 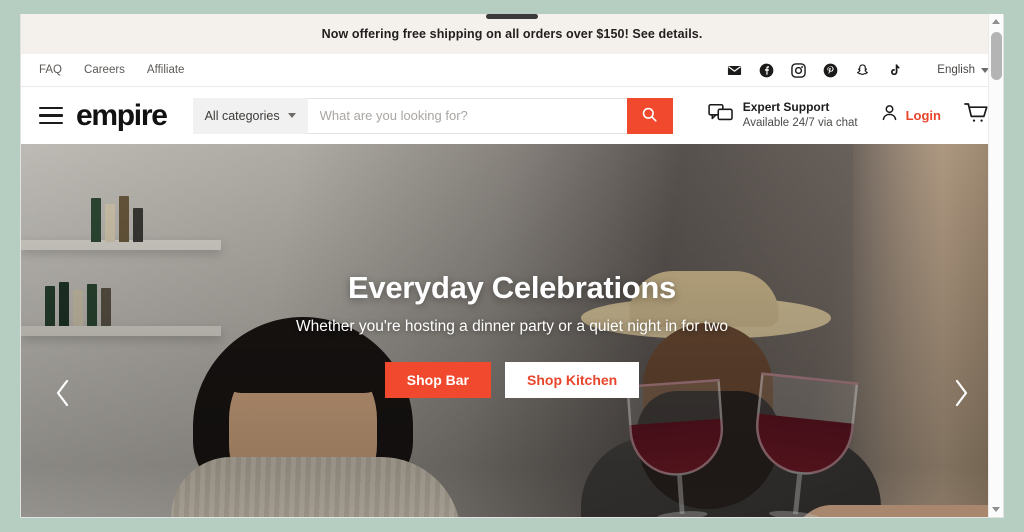 What do you see at coordinates (766, 70) in the screenshot?
I see `facebook-icon` at bounding box center [766, 70].